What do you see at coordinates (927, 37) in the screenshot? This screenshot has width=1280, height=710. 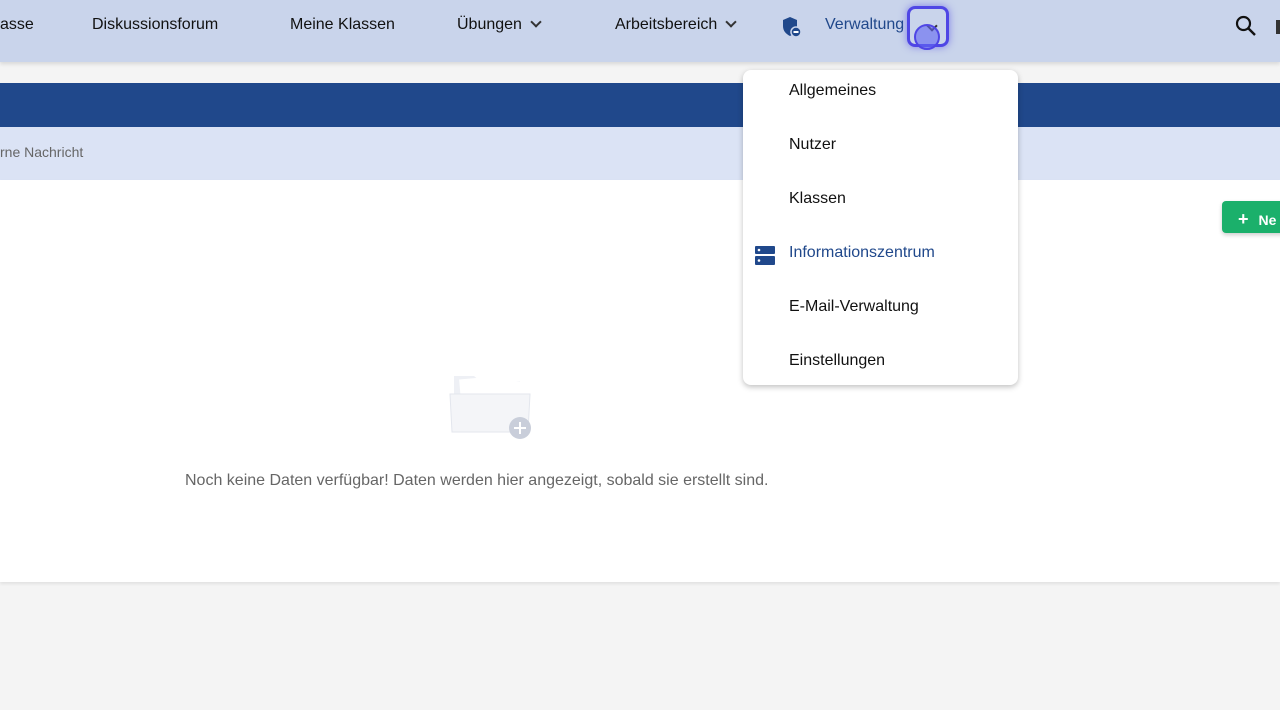 I see `cursor-indicator` at bounding box center [927, 37].